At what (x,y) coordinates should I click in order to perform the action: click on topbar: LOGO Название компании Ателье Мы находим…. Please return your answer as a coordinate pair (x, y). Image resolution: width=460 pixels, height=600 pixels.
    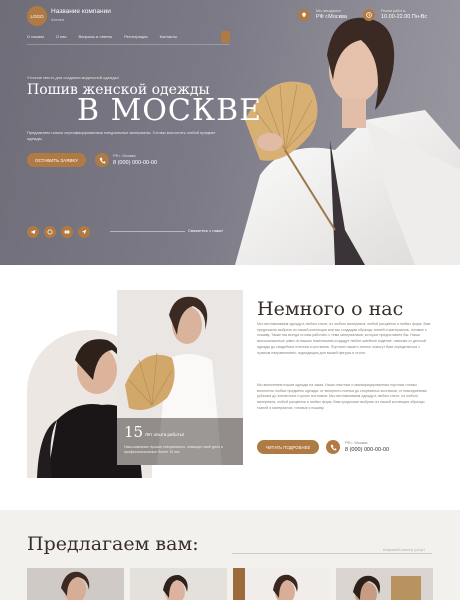
    Looking at the image, I should click on (230, 15).